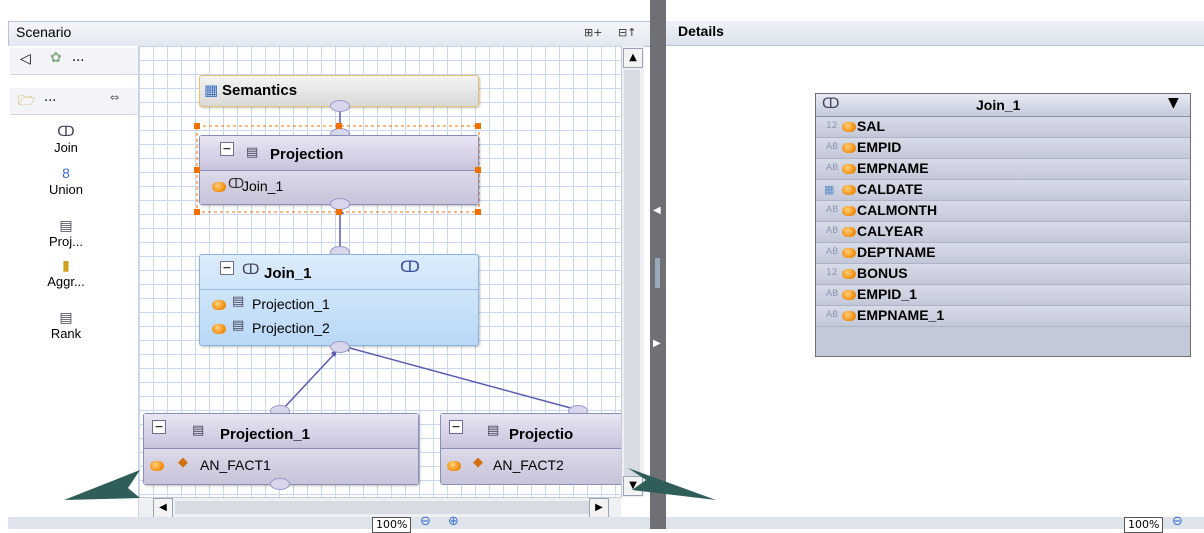 Image resolution: width=1204 pixels, height=533 pixels. Describe the element at coordinates (871, 126) in the screenshot. I see `attribute-name: SAL` at that location.